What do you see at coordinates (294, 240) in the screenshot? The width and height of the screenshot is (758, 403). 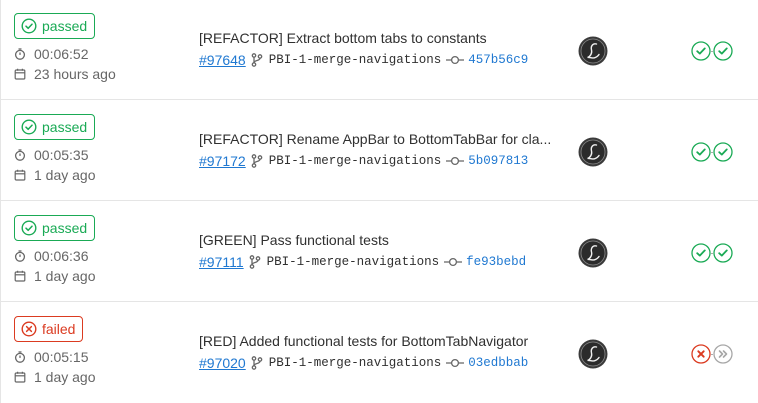 I see `commit-title: [GREEN] Pass functional tests` at bounding box center [294, 240].